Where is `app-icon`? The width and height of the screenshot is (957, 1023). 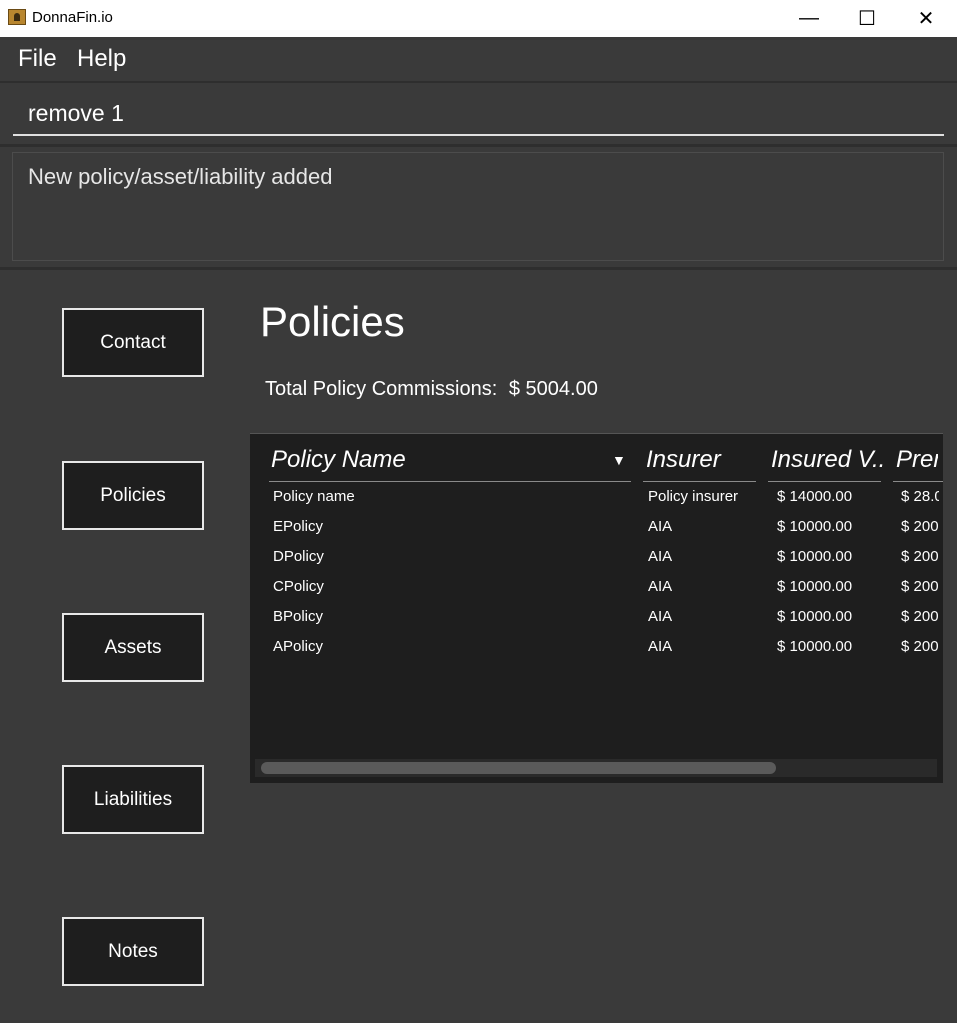 app-icon is located at coordinates (17, 17).